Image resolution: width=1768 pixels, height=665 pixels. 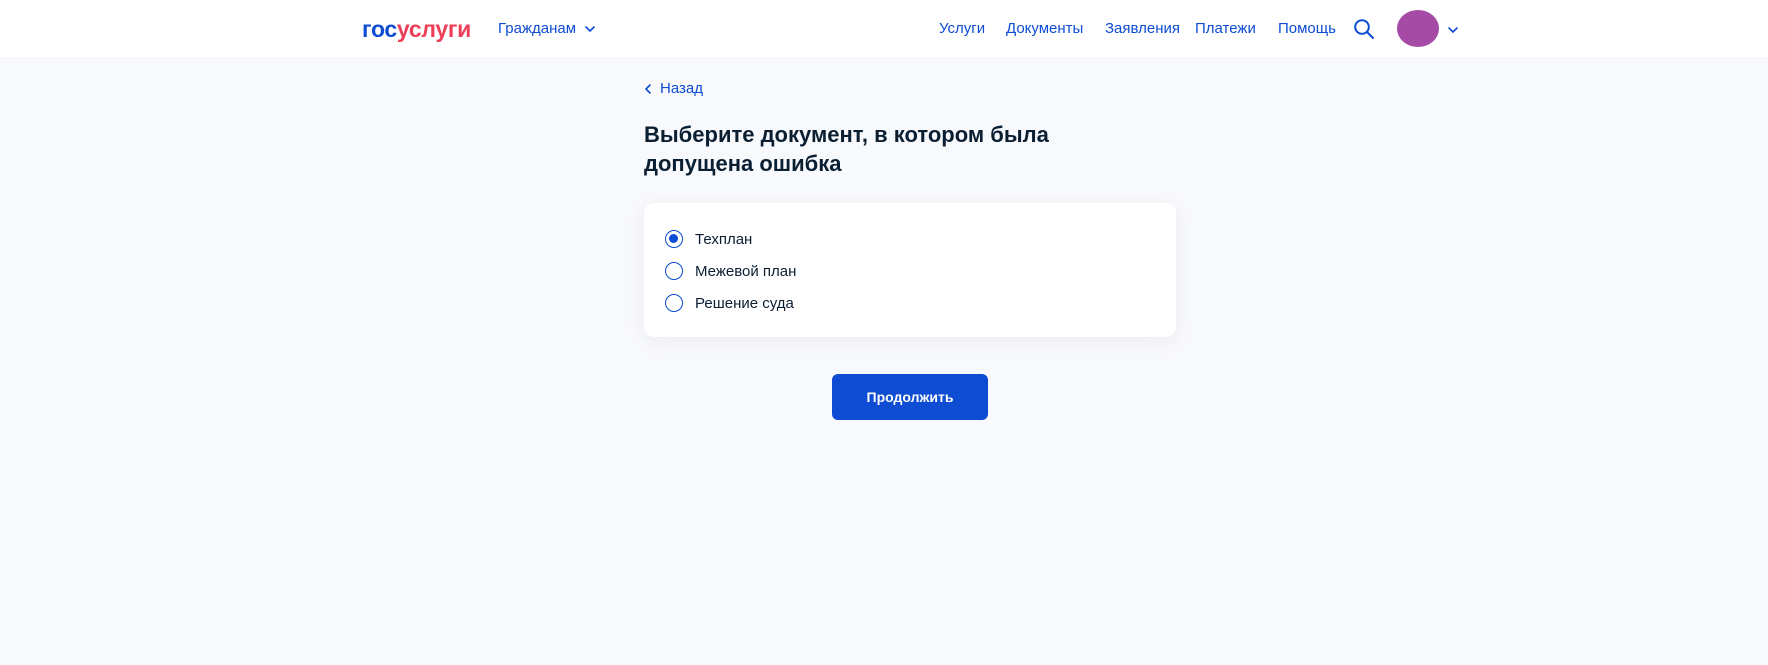 I want to click on option-label: Решение суда, so click(x=744, y=303).